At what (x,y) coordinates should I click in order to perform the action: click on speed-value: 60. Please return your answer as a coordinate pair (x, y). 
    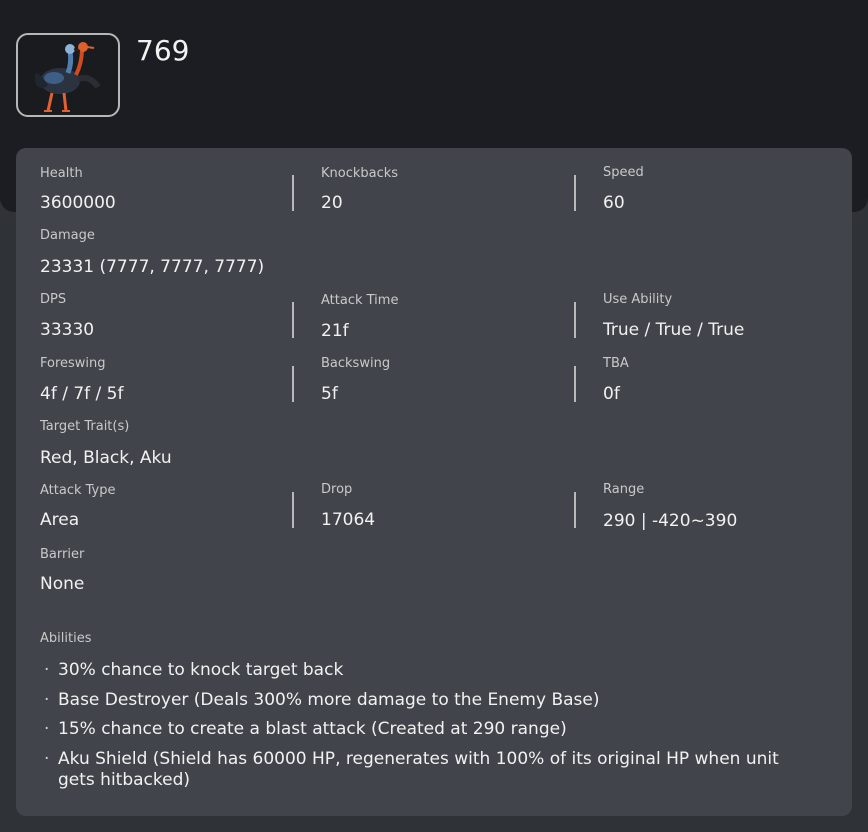
    Looking at the image, I should click on (614, 203).